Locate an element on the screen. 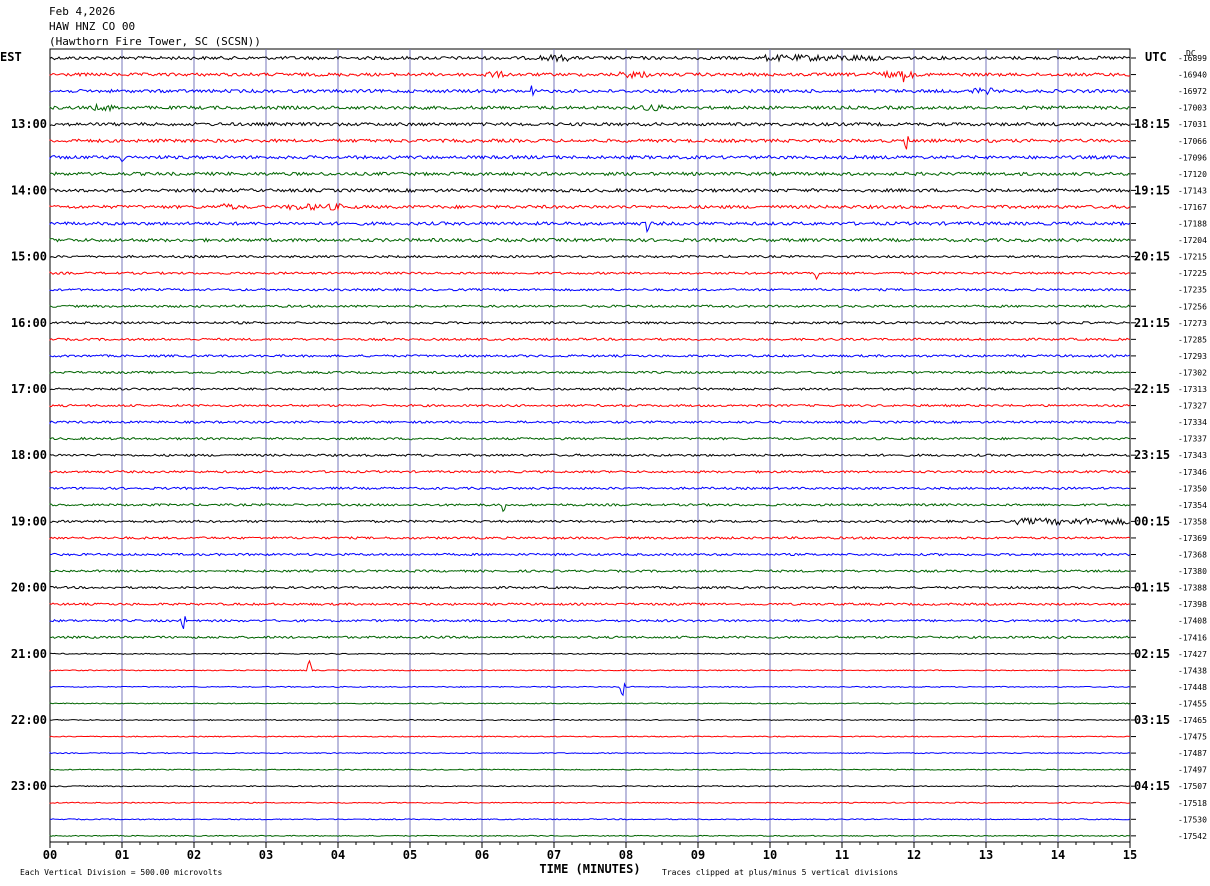  dc-offset-label: -17518 is located at coordinates (1192, 803).